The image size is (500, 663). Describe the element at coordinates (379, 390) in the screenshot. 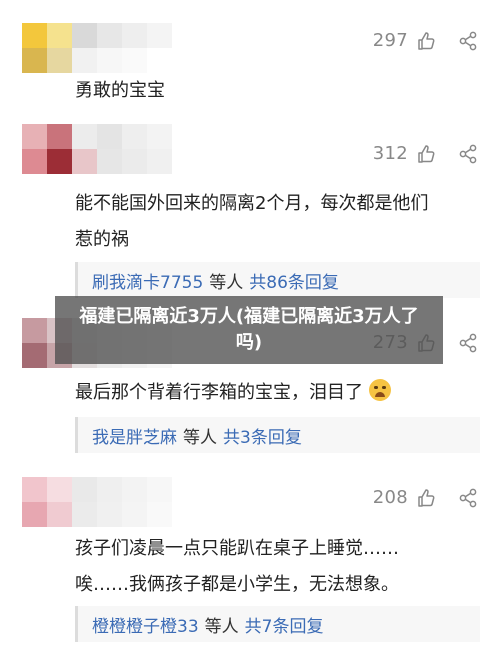

I see `crying-face-emoji` at that location.